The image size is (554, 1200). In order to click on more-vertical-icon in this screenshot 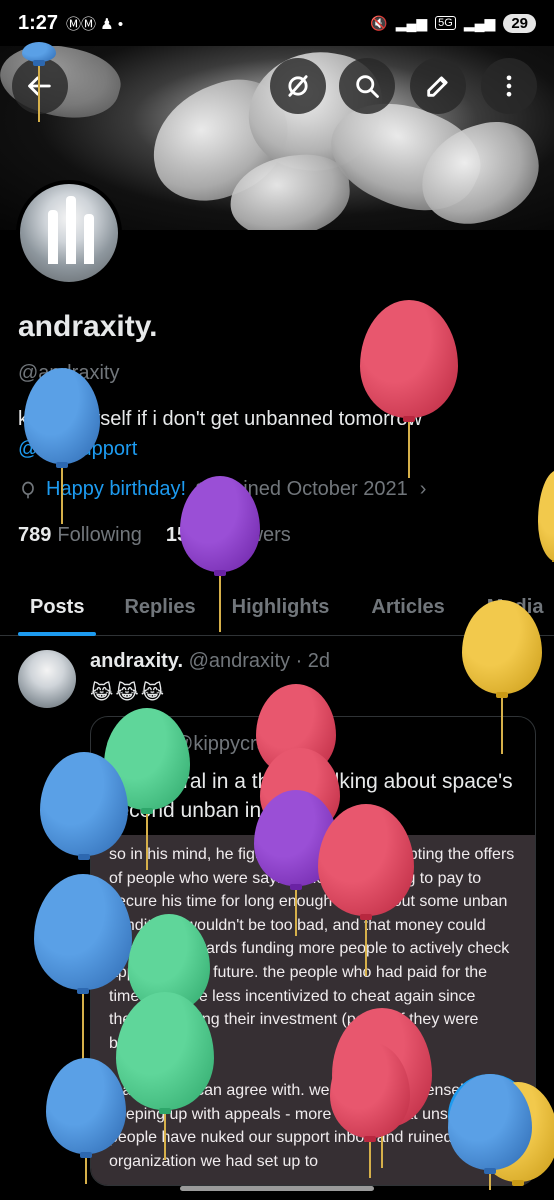, I will do `click(509, 86)`.